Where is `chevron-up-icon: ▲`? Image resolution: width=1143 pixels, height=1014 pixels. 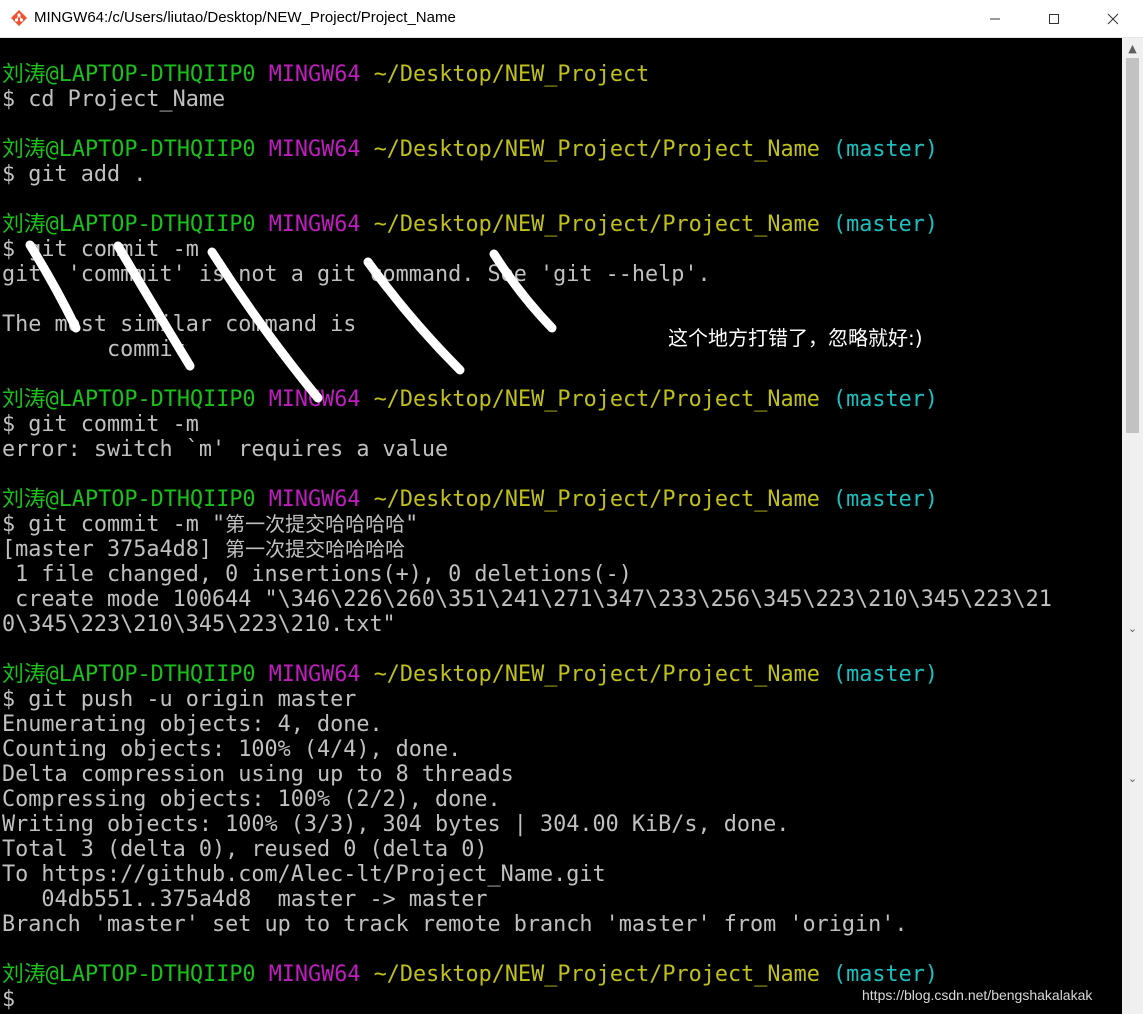 chevron-up-icon: ▲ is located at coordinates (1132, 48).